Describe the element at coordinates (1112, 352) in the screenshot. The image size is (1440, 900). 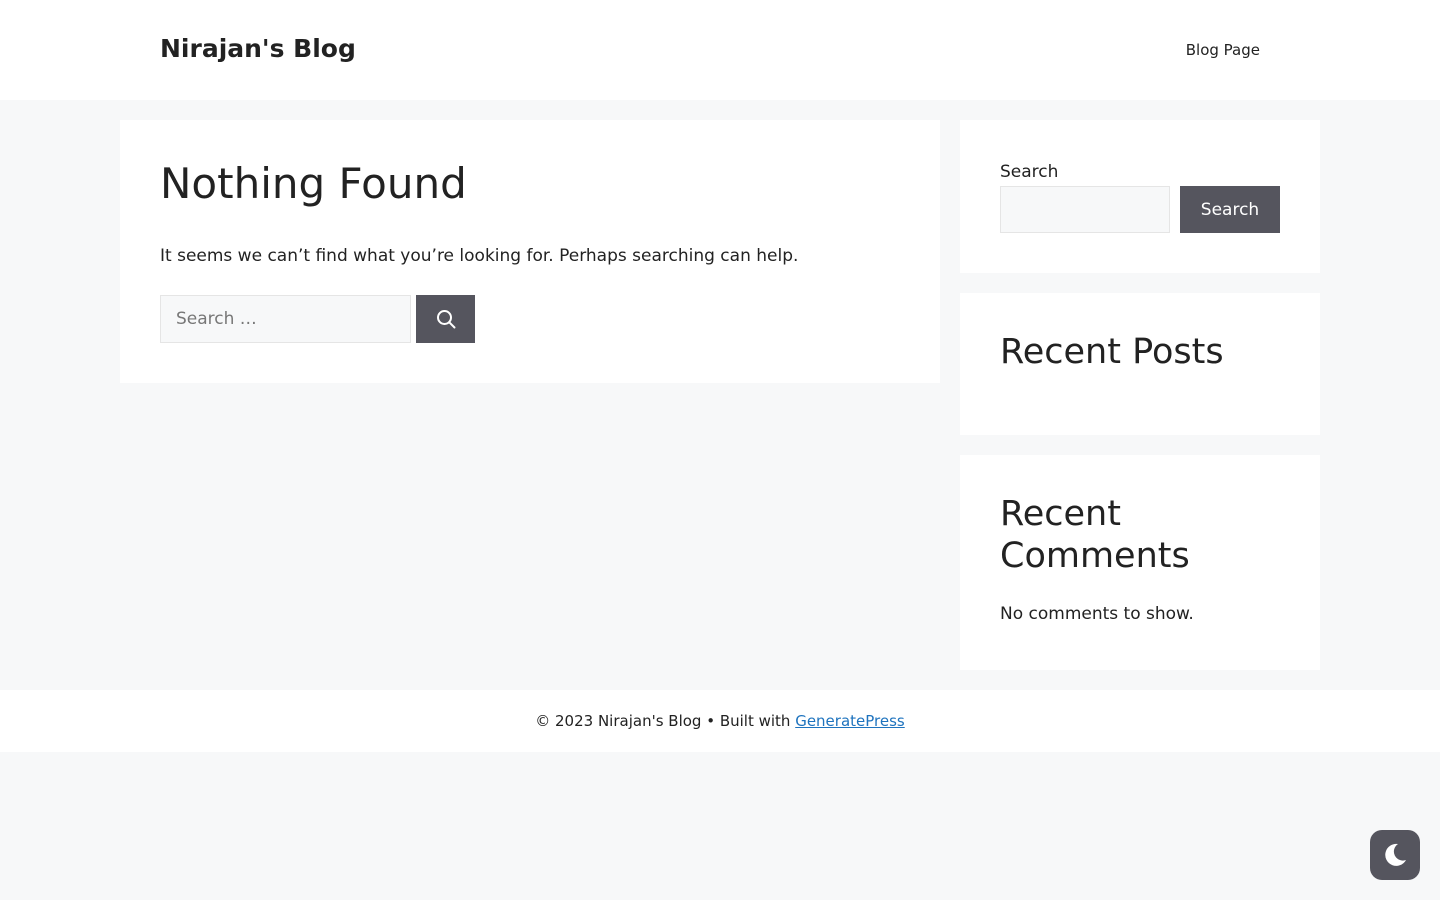
I see `recent-posts-title: Recent Posts` at that location.